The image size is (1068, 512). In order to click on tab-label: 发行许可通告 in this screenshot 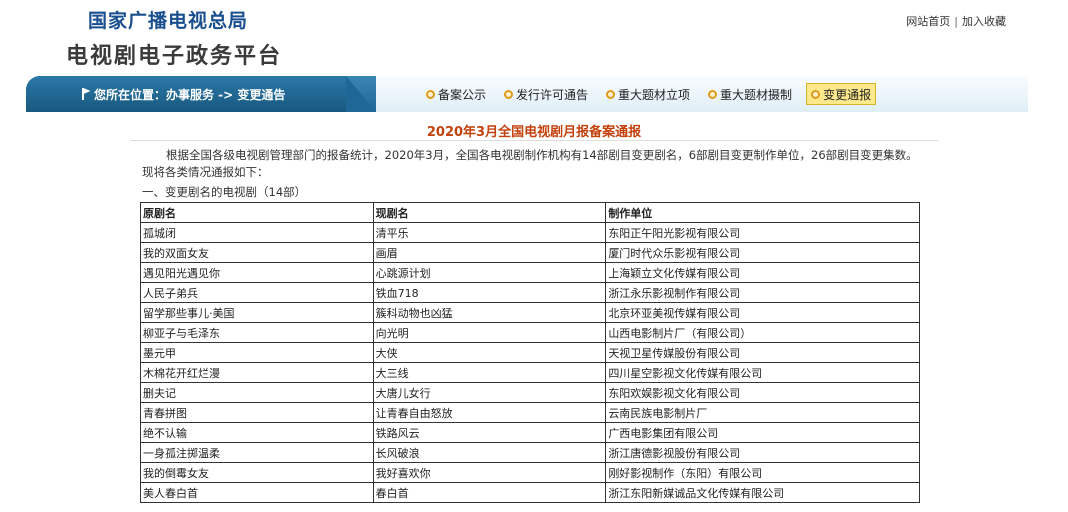, I will do `click(552, 94)`.